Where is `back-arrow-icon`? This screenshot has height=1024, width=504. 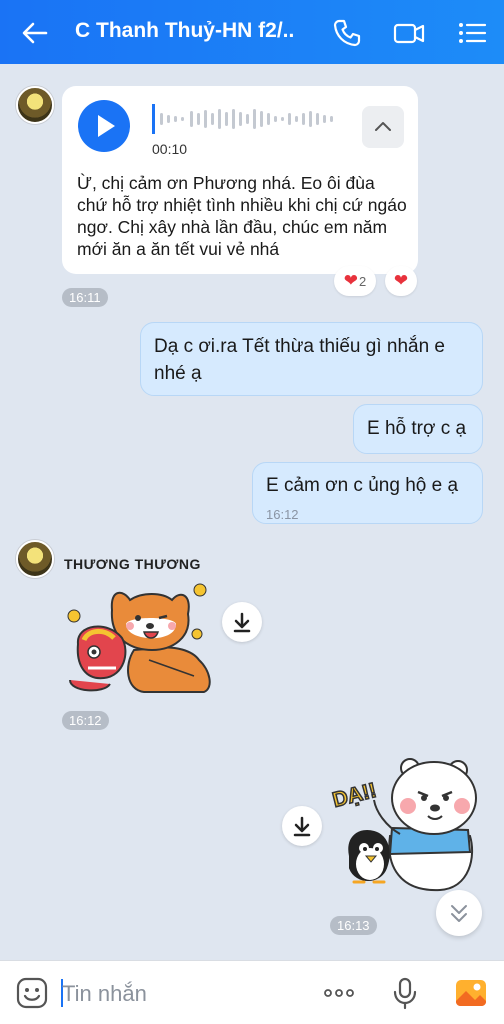
back-arrow-icon is located at coordinates (35, 33).